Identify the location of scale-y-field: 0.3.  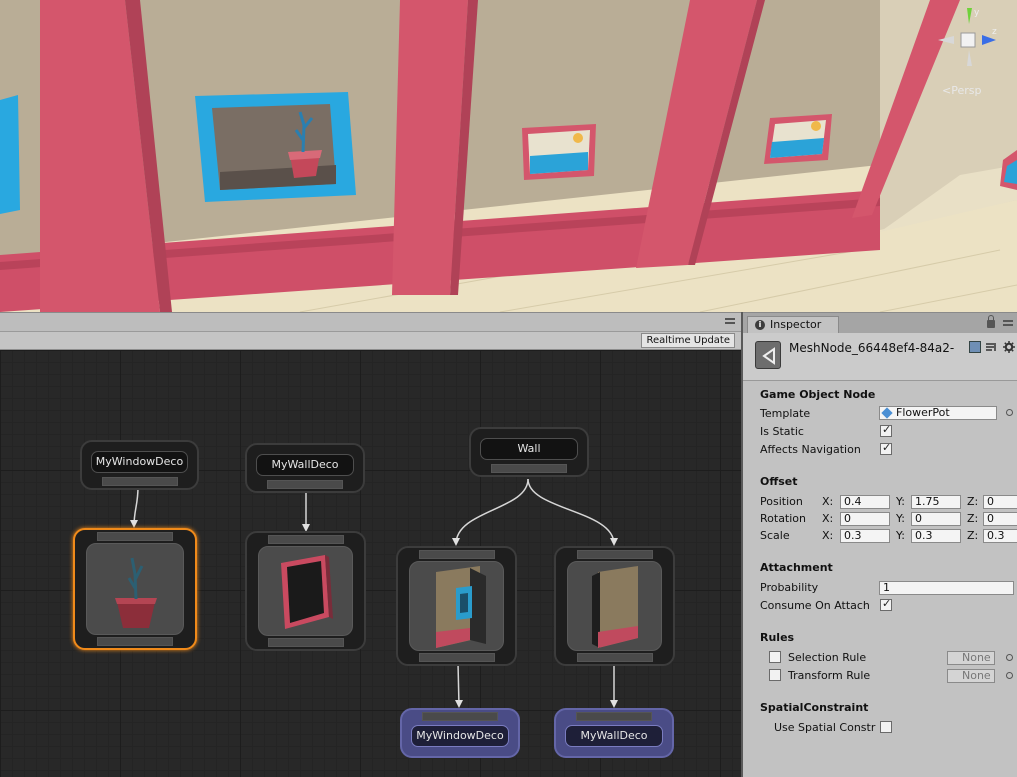
(936, 536).